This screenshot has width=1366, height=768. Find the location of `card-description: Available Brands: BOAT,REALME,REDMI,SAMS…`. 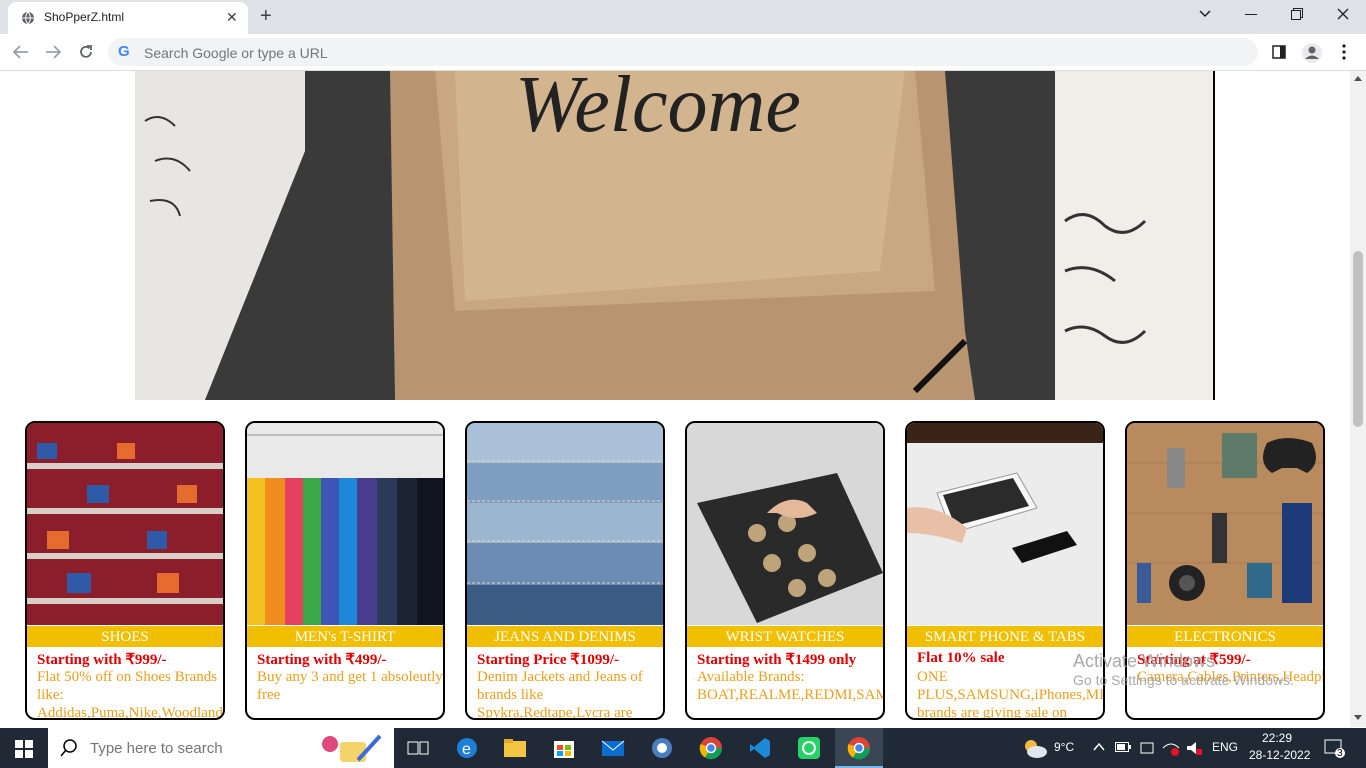

card-description: Available Brands: BOAT,REALME,REDMI,SAMS… is located at coordinates (790, 686).